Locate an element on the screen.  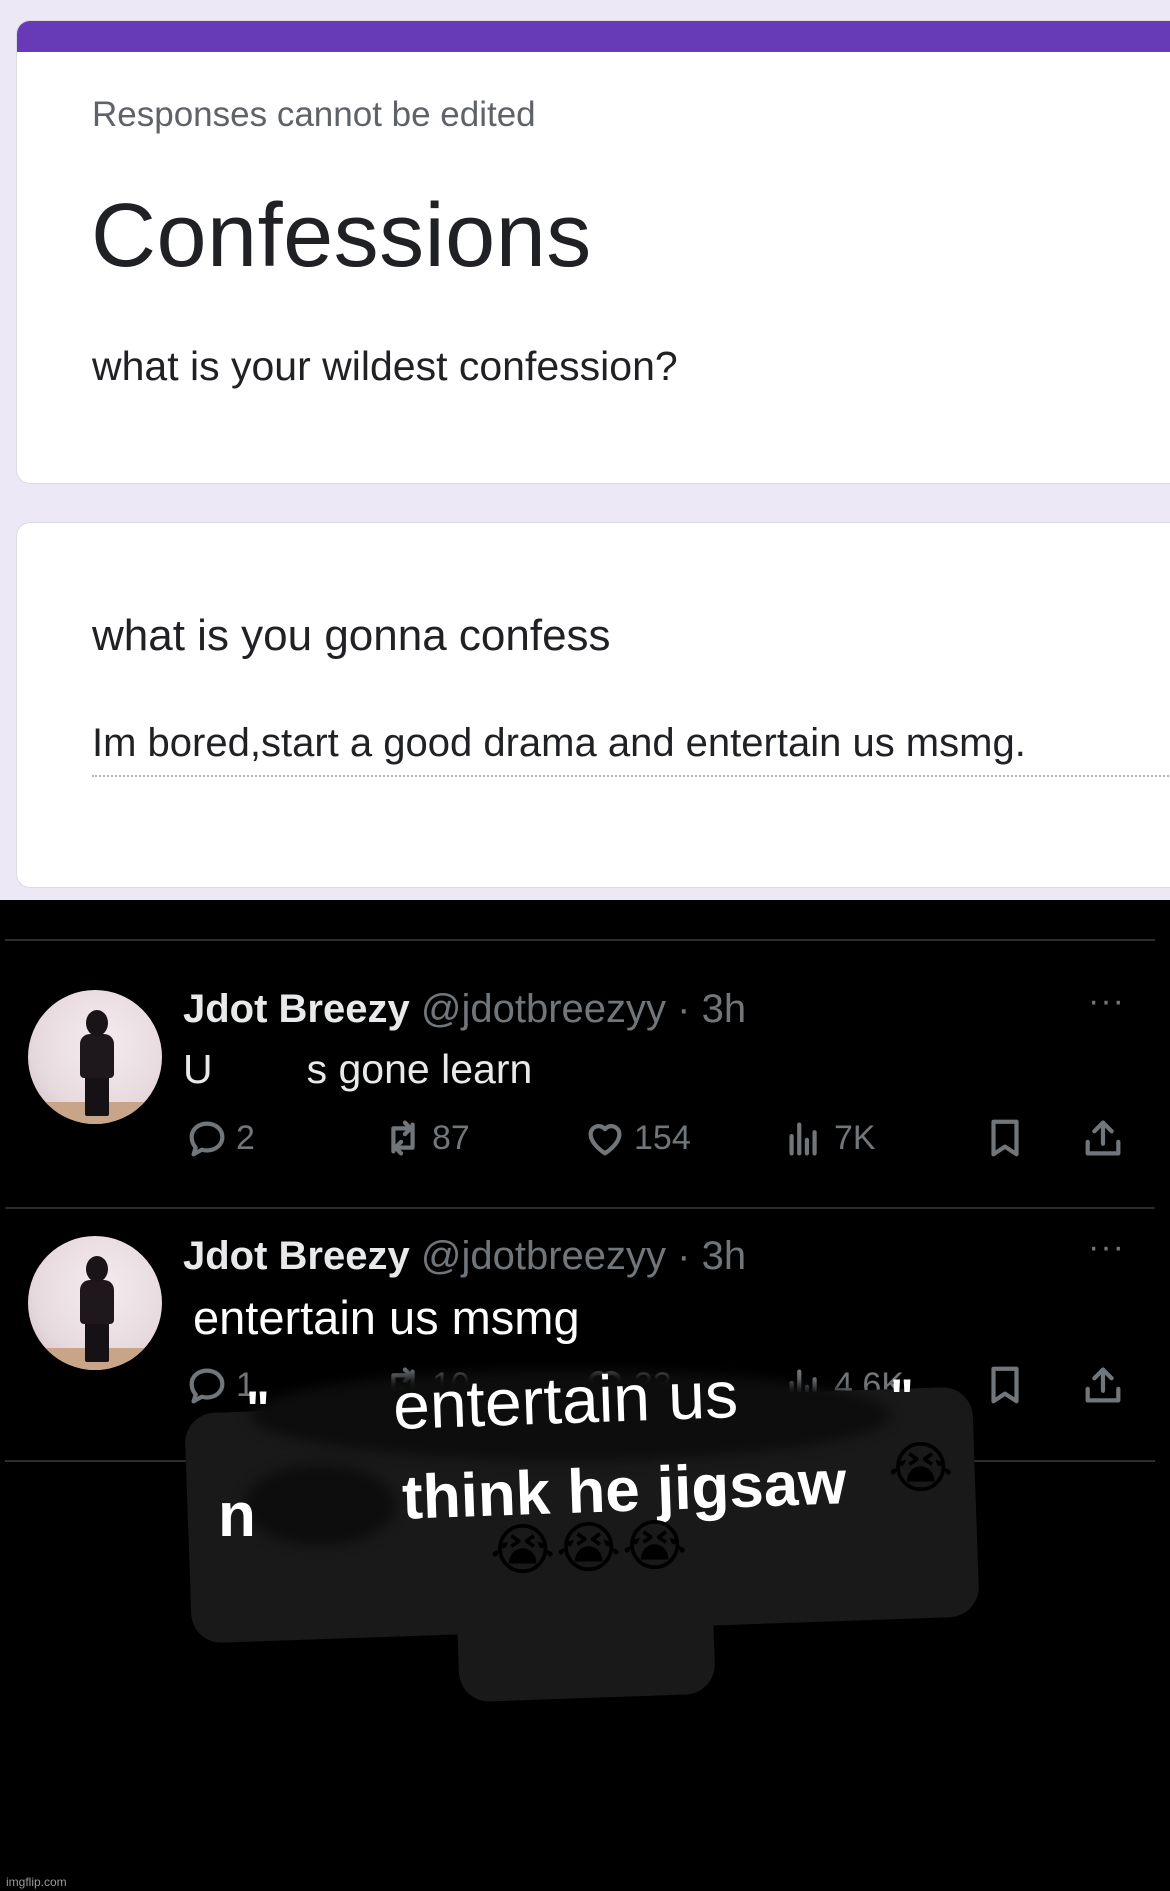
form-accent-bar is located at coordinates (593, 36).